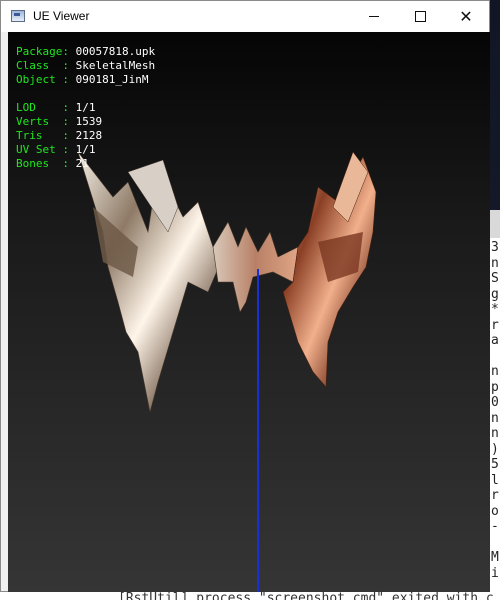 This screenshot has width=500, height=600. What do you see at coordinates (495, 278) in the screenshot?
I see `console-line: S` at bounding box center [495, 278].